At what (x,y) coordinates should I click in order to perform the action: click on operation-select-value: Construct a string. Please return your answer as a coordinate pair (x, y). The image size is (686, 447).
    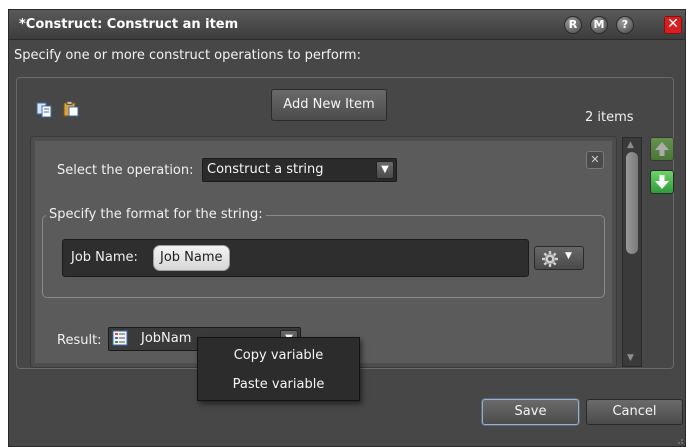
    Looking at the image, I should click on (265, 169).